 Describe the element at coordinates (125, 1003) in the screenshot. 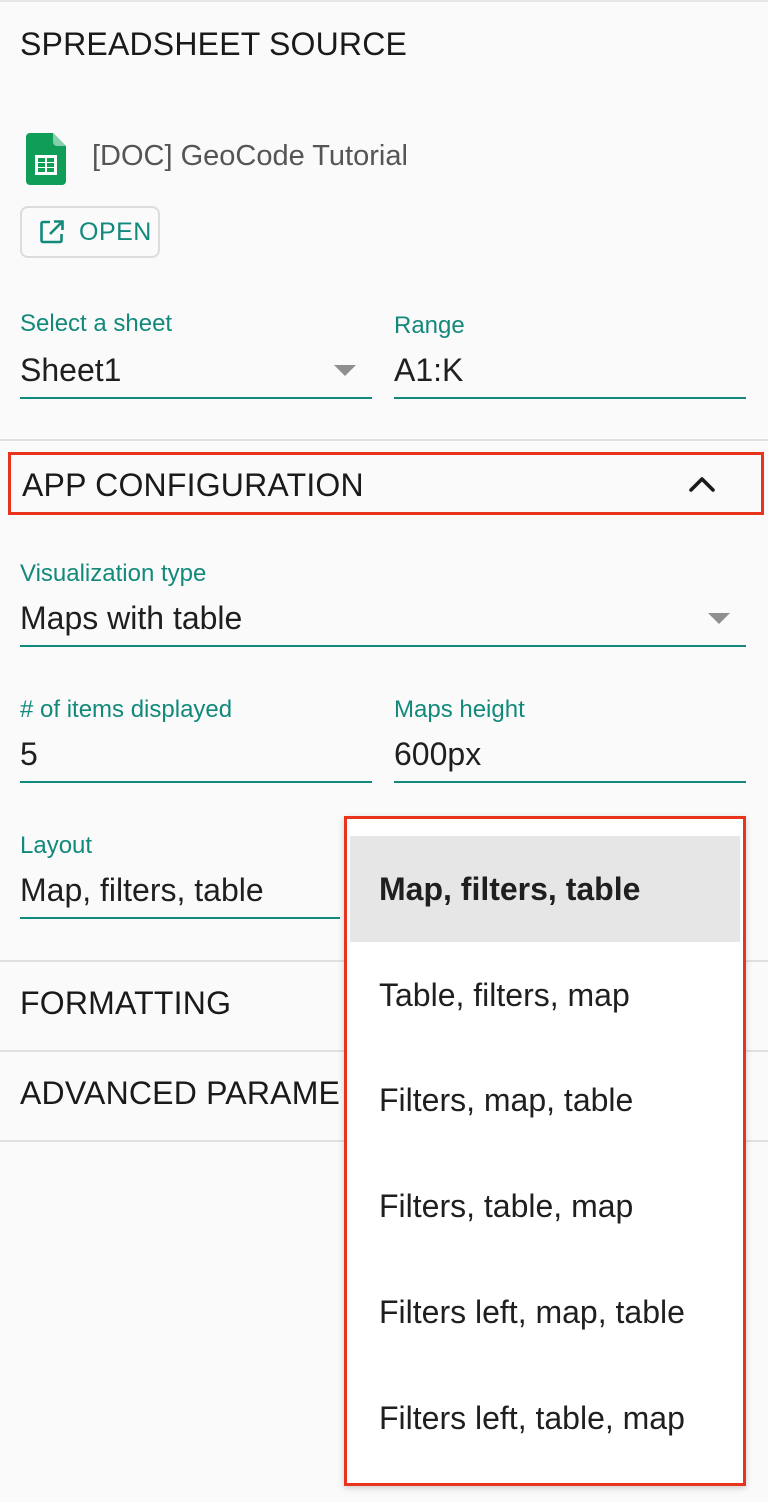

I see `formatting-header: FORMATTING` at that location.